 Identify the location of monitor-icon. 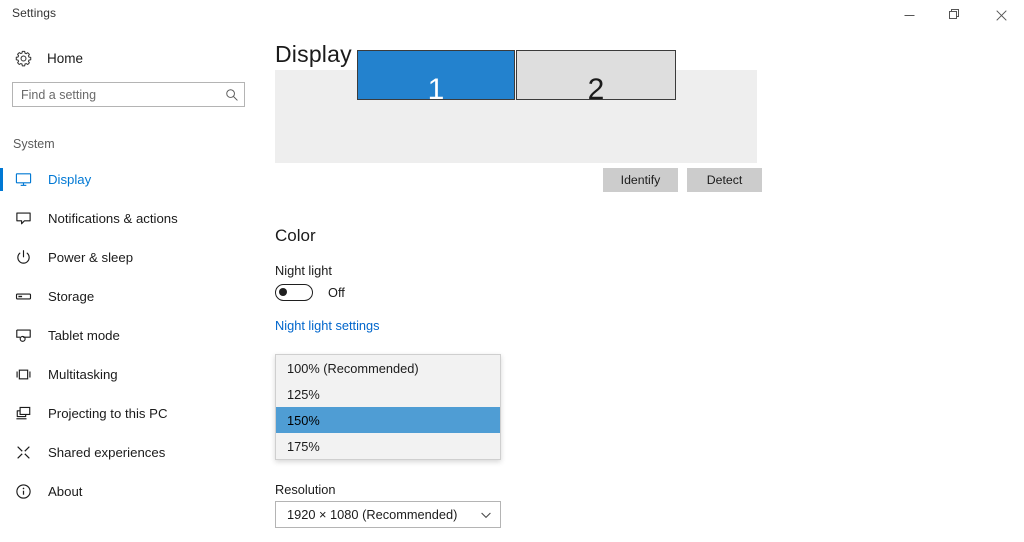
(23, 180).